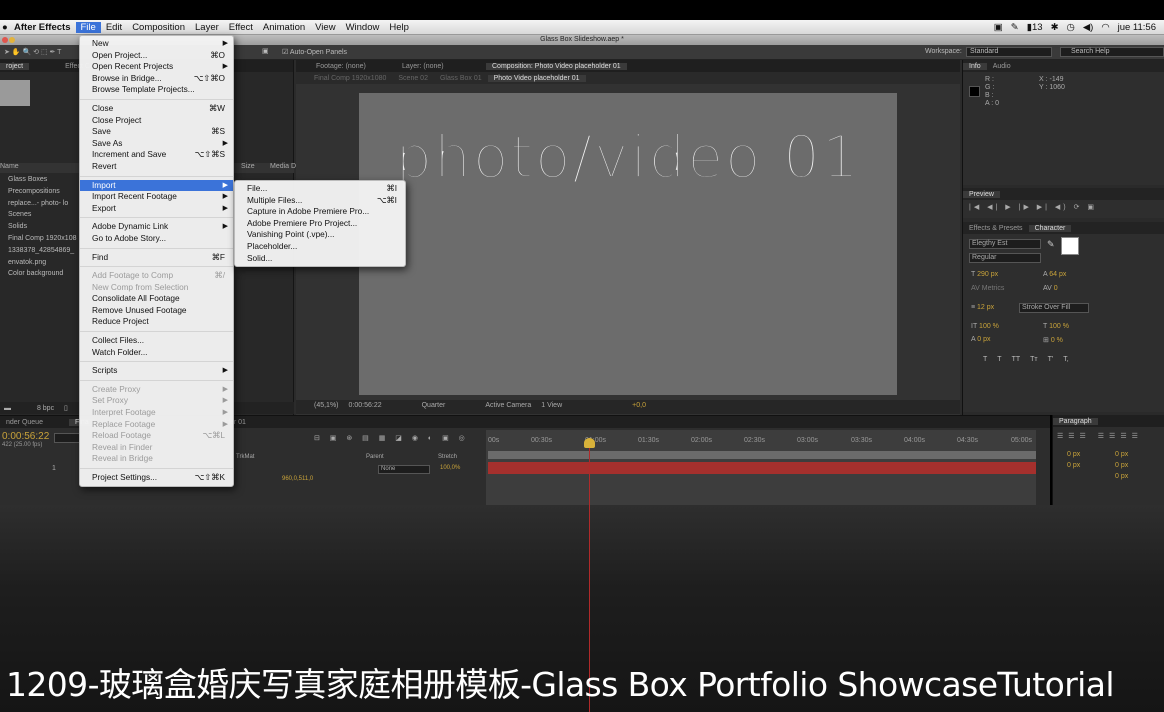  I want to click on close-window-icon, so click(5, 40).